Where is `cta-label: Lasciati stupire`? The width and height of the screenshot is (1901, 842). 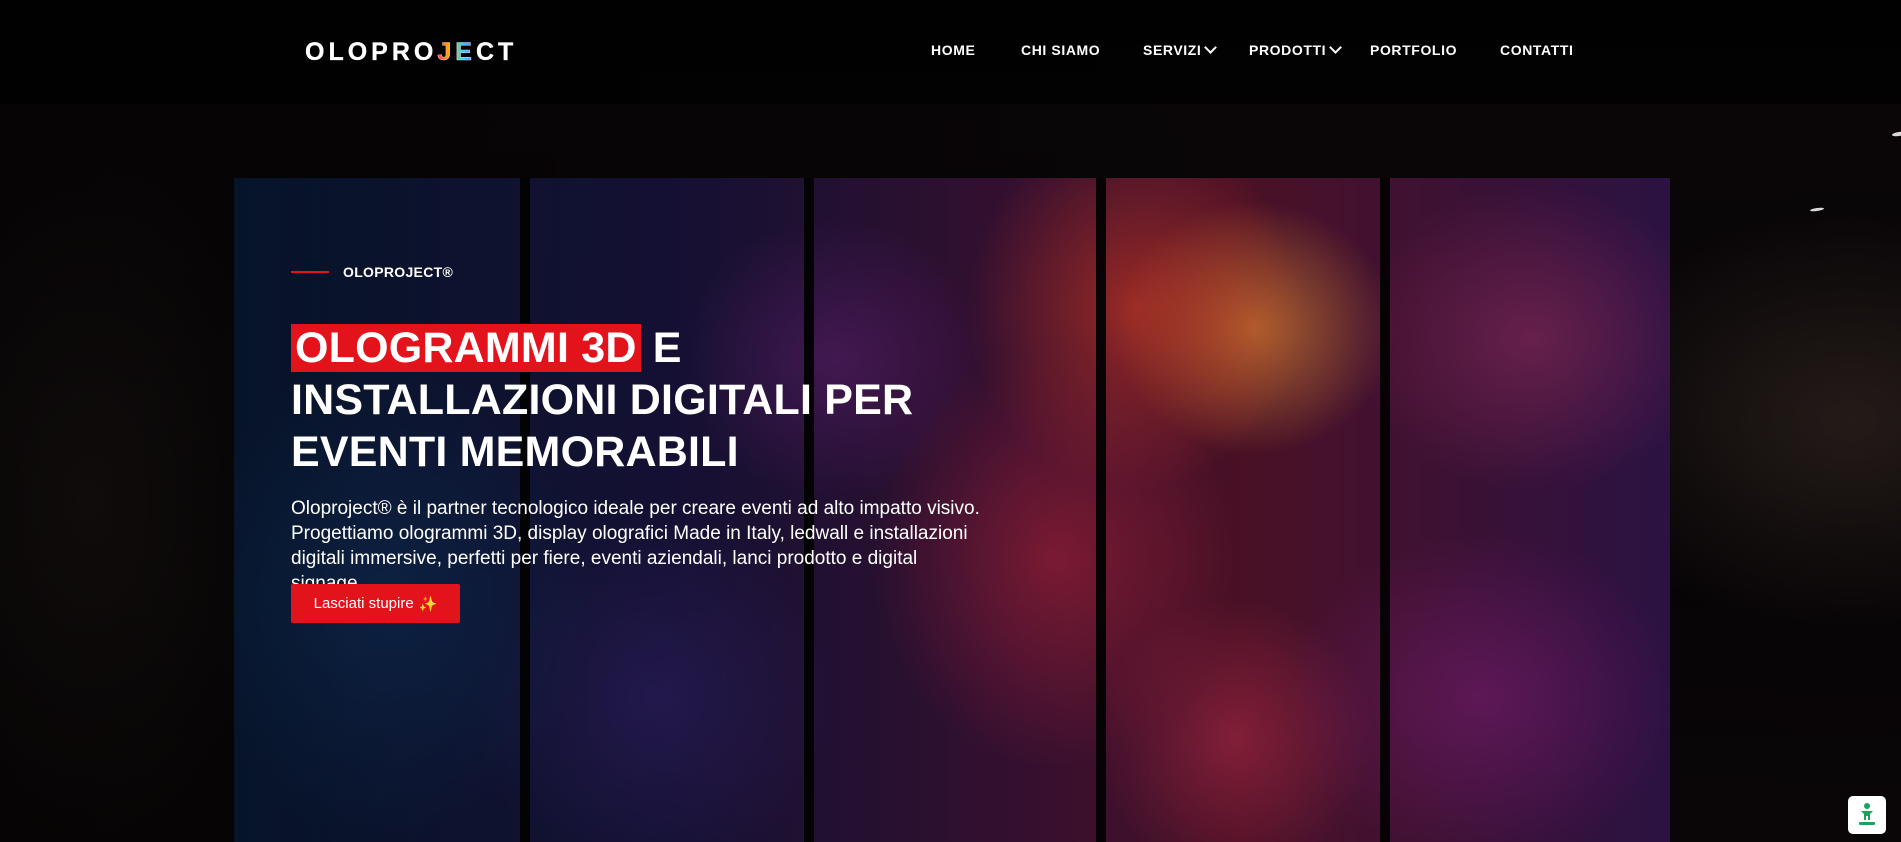 cta-label: Lasciati stupire is located at coordinates (363, 603).